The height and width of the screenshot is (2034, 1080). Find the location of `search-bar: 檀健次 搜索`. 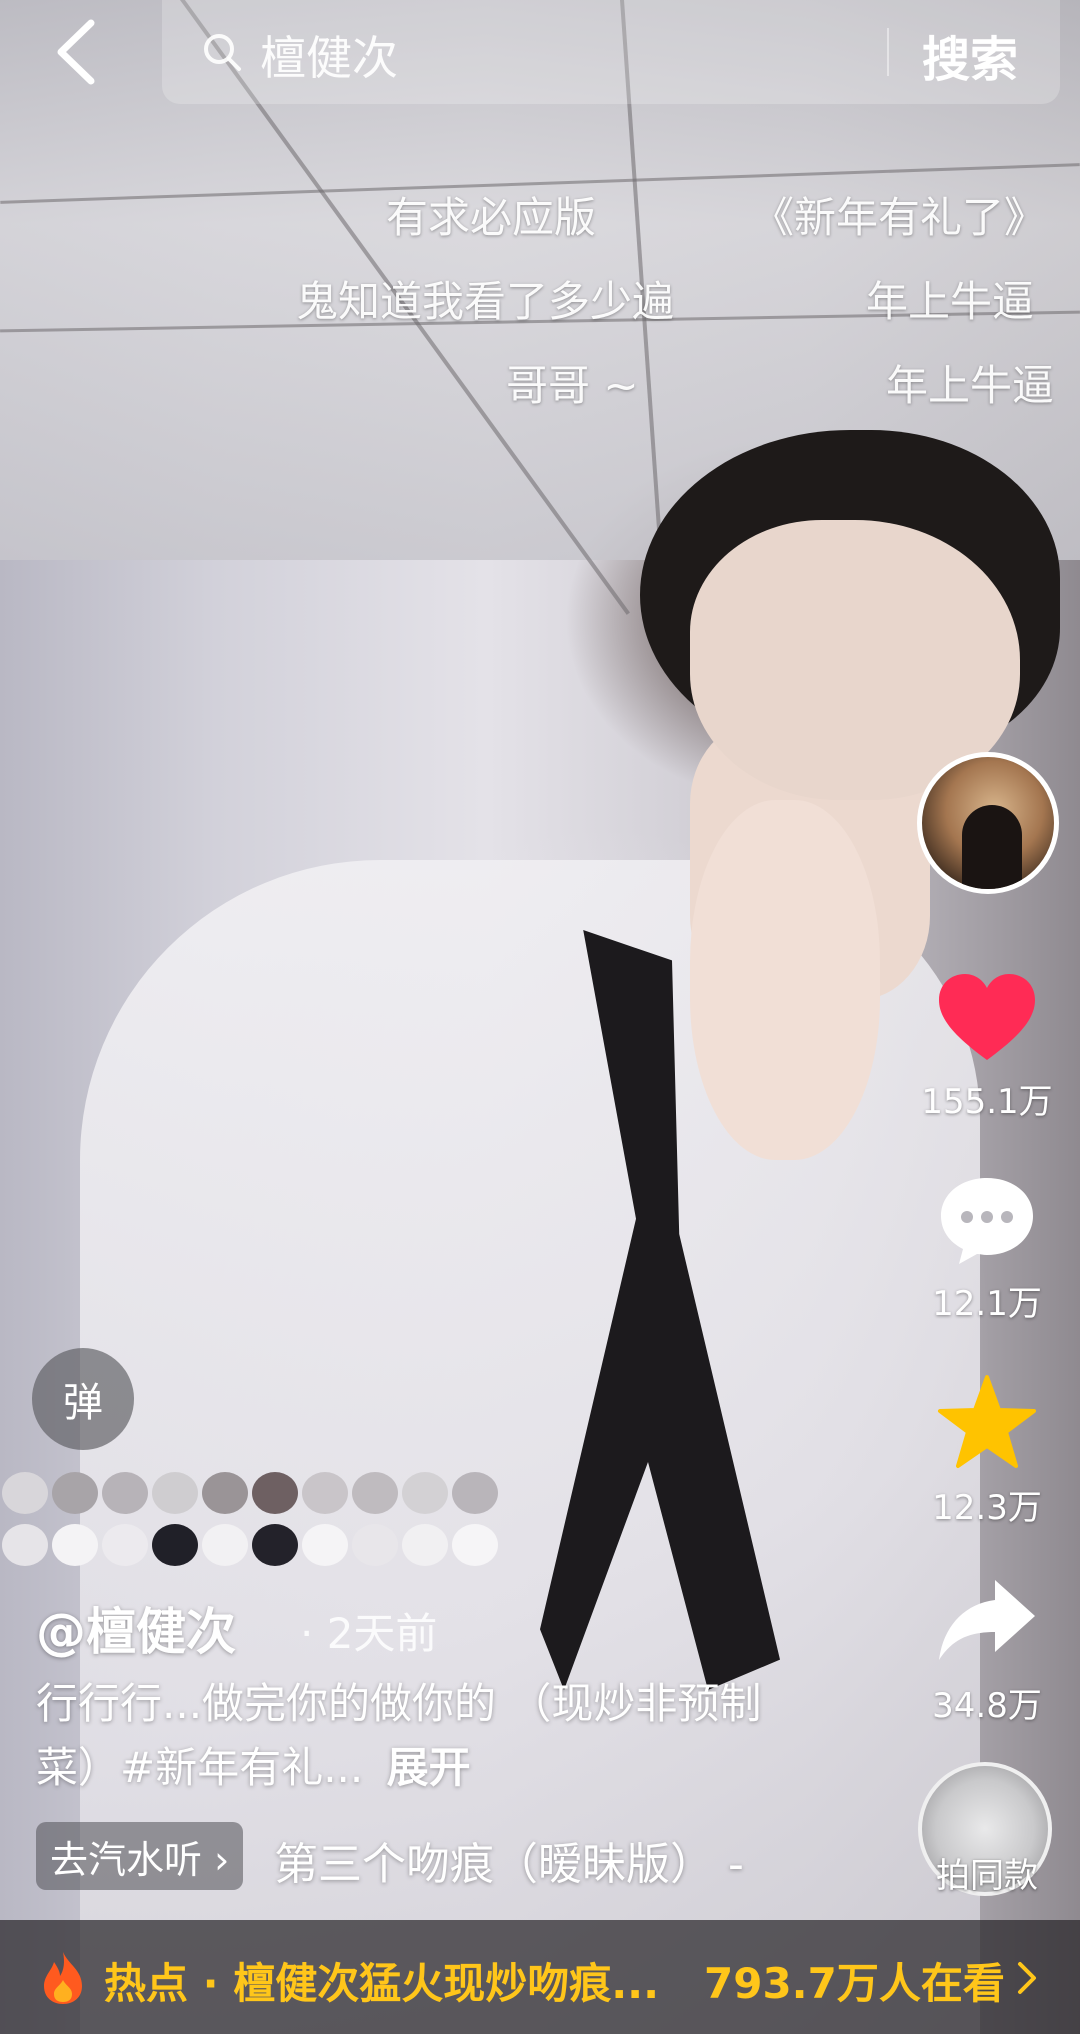

search-bar: 檀健次 搜索 is located at coordinates (611, 52).